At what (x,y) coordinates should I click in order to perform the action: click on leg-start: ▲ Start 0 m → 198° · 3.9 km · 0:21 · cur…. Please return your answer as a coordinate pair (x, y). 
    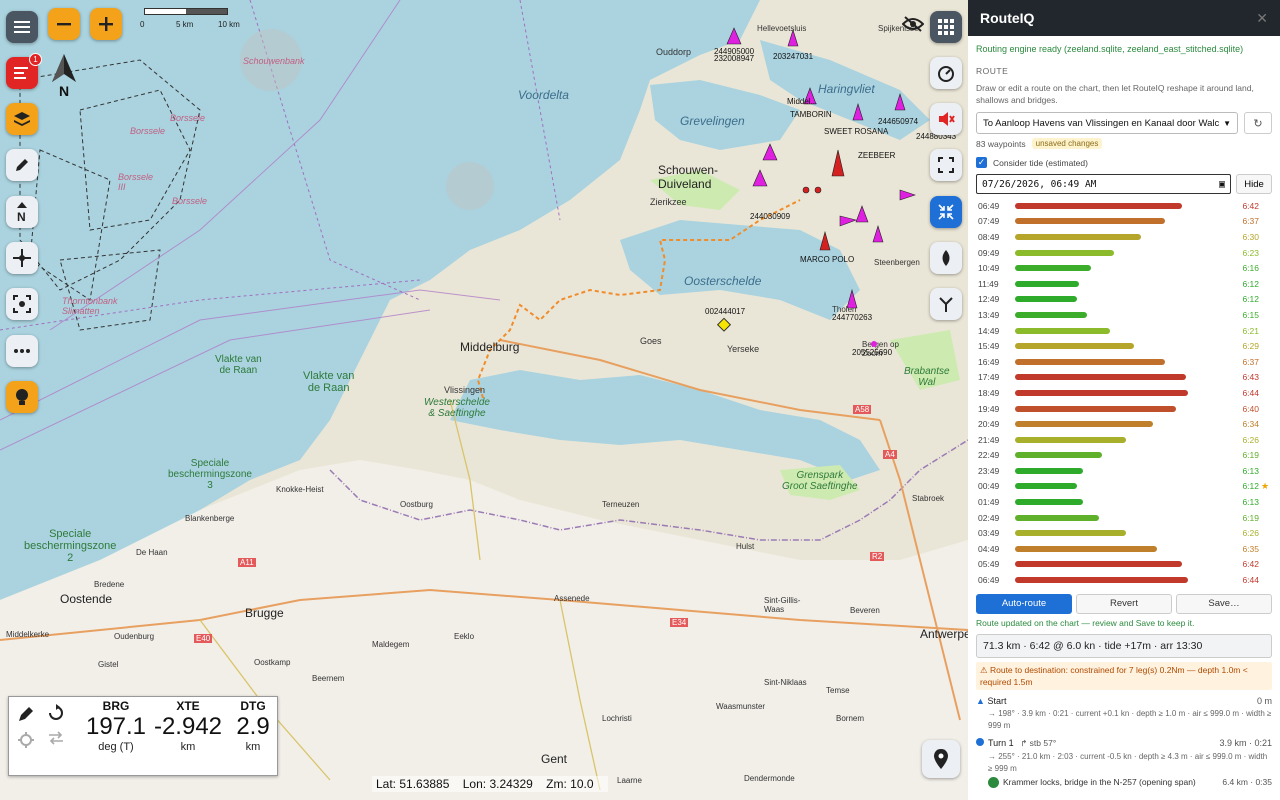
    Looking at the image, I should click on (1124, 714).